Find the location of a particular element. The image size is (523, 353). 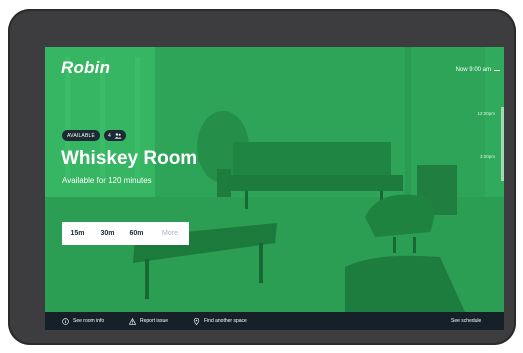

capacity-badge: 4 is located at coordinates (115, 135).